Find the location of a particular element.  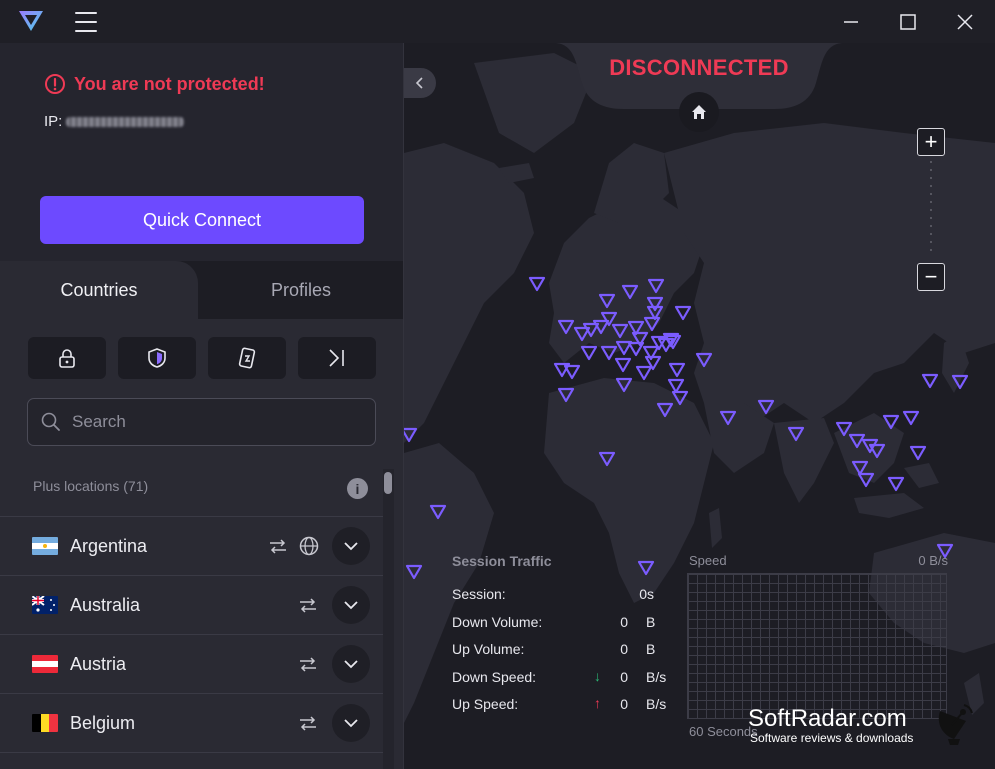

satellite-dish-icon is located at coordinates (955, 724).